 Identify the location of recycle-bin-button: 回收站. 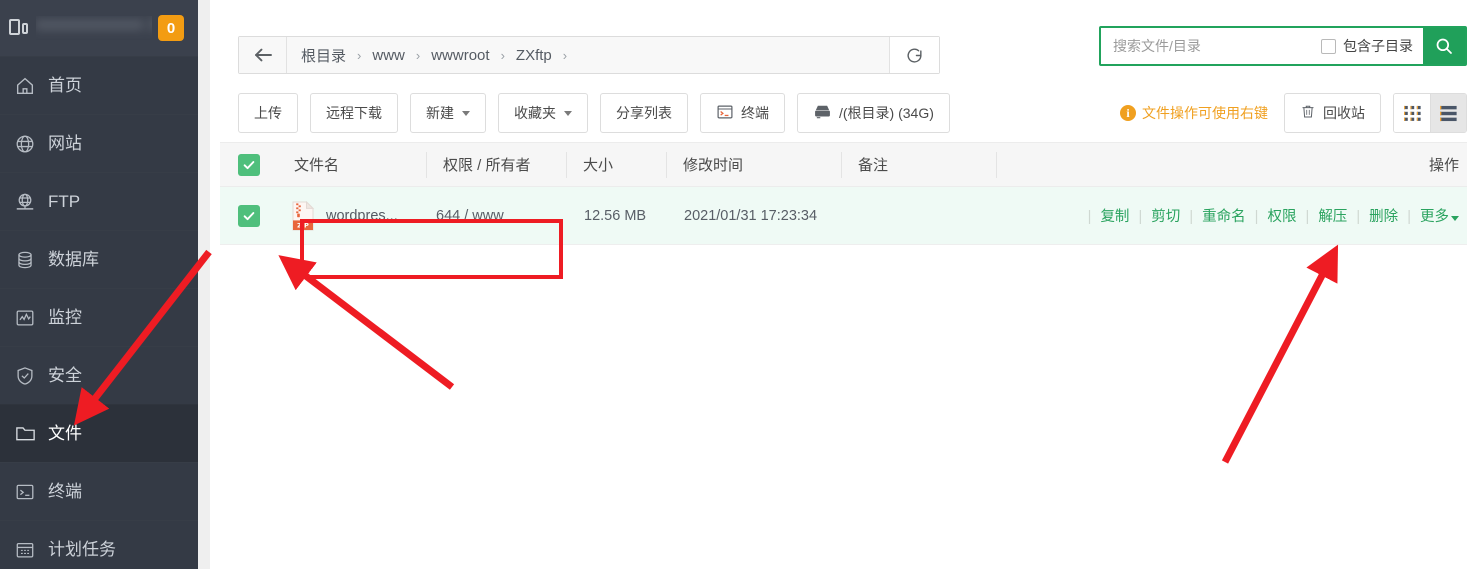
(1332, 113).